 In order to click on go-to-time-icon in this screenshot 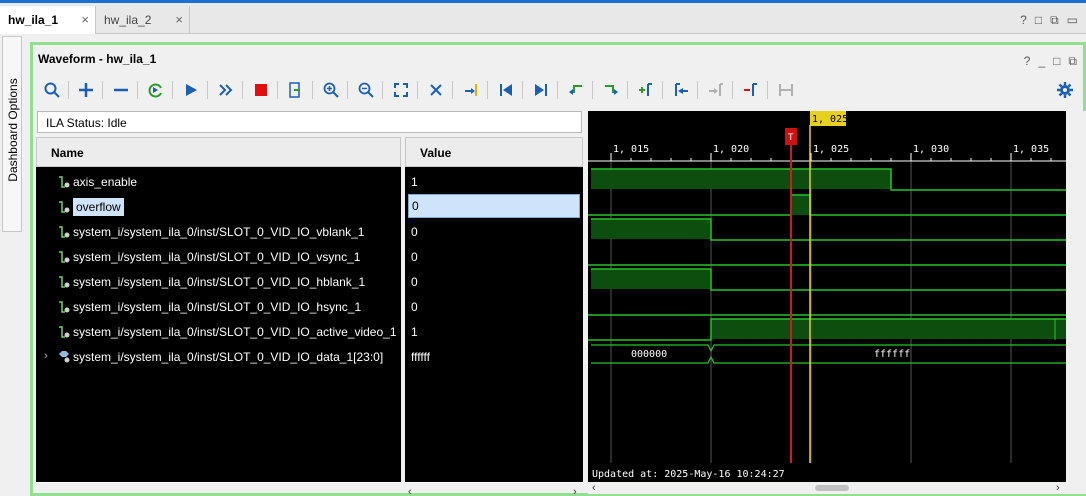, I will do `click(471, 90)`.